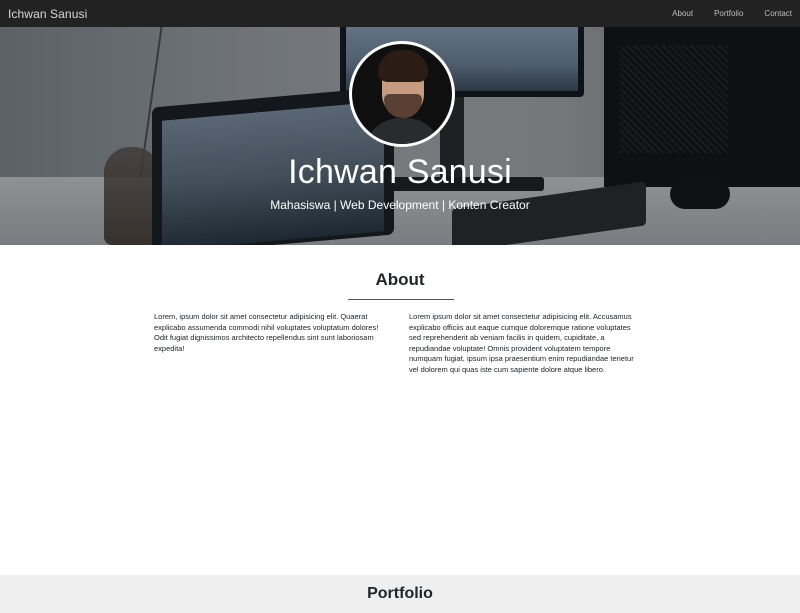 The height and width of the screenshot is (613, 800). Describe the element at coordinates (403, 106) in the screenshot. I see `avatar-beard` at that location.